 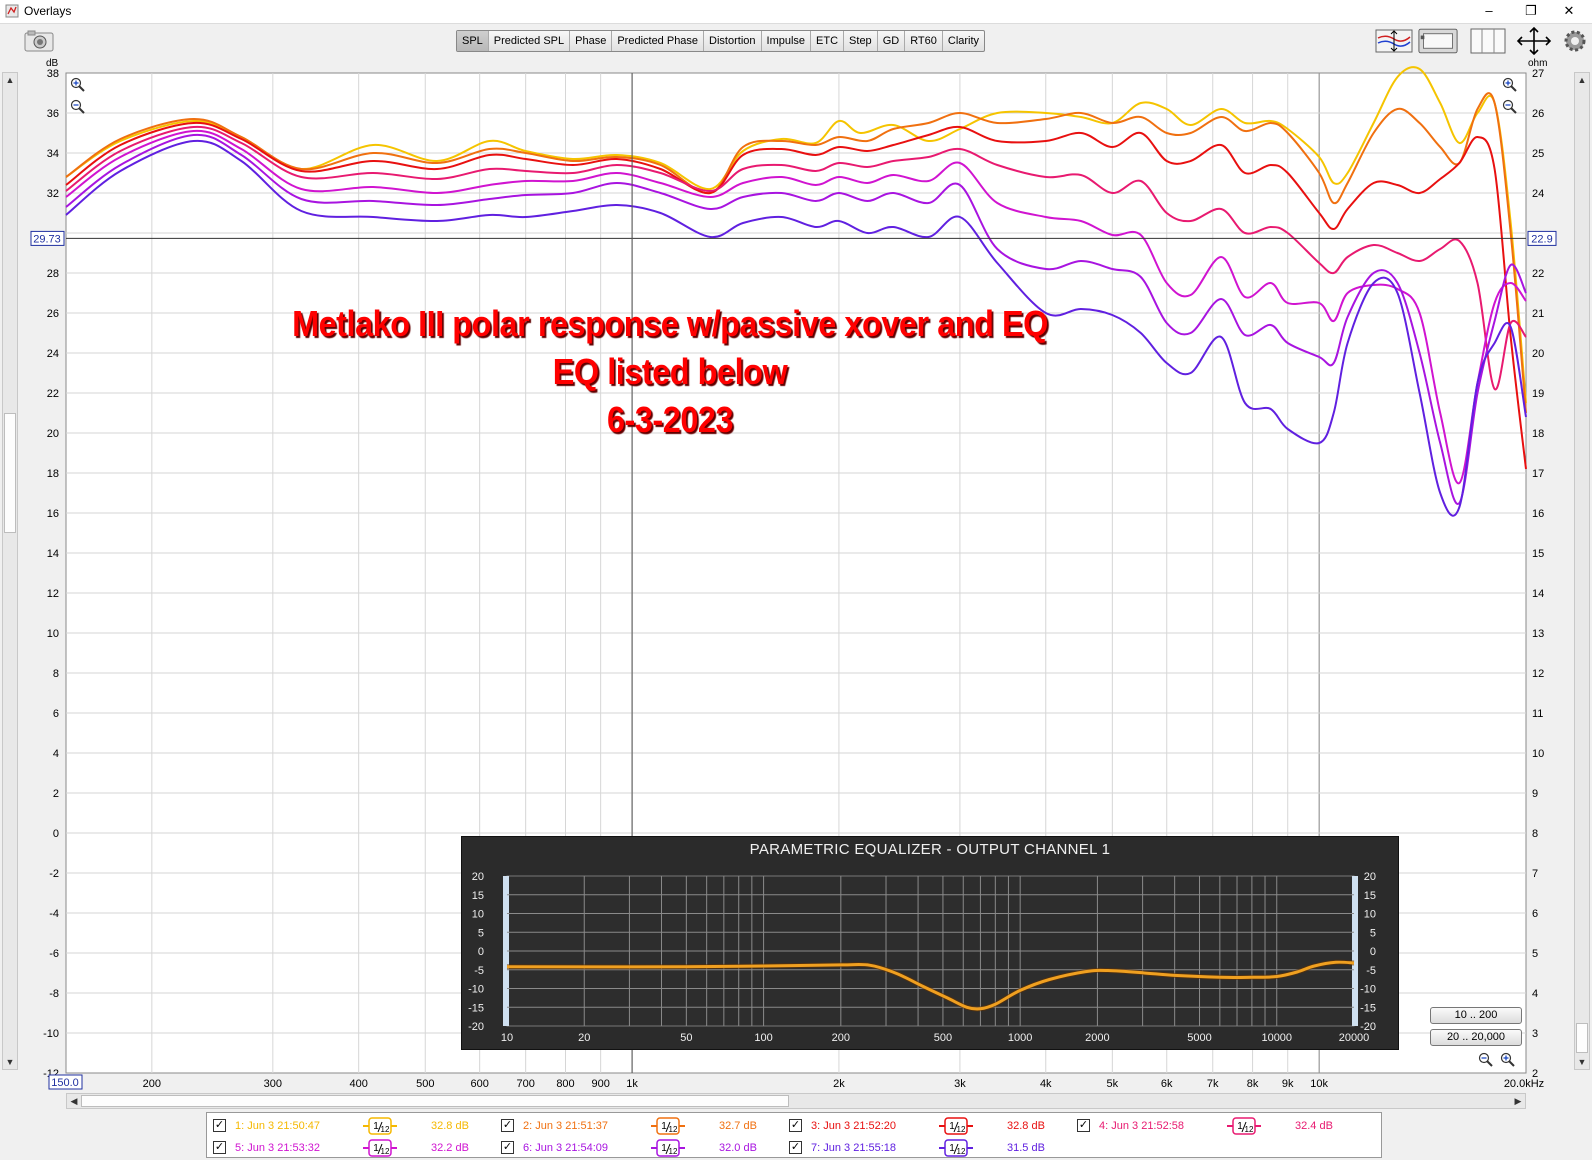 I want to click on x-tick-label: 300, so click(x=273, y=1084).